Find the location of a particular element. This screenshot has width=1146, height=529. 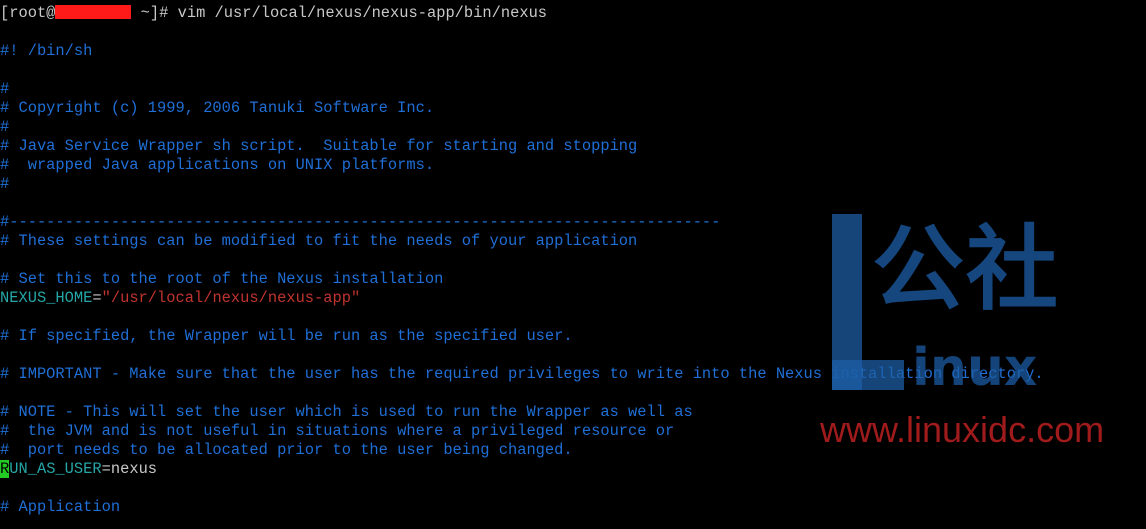

editor-line-shebang: #! /bin/sh is located at coordinates (46, 51).